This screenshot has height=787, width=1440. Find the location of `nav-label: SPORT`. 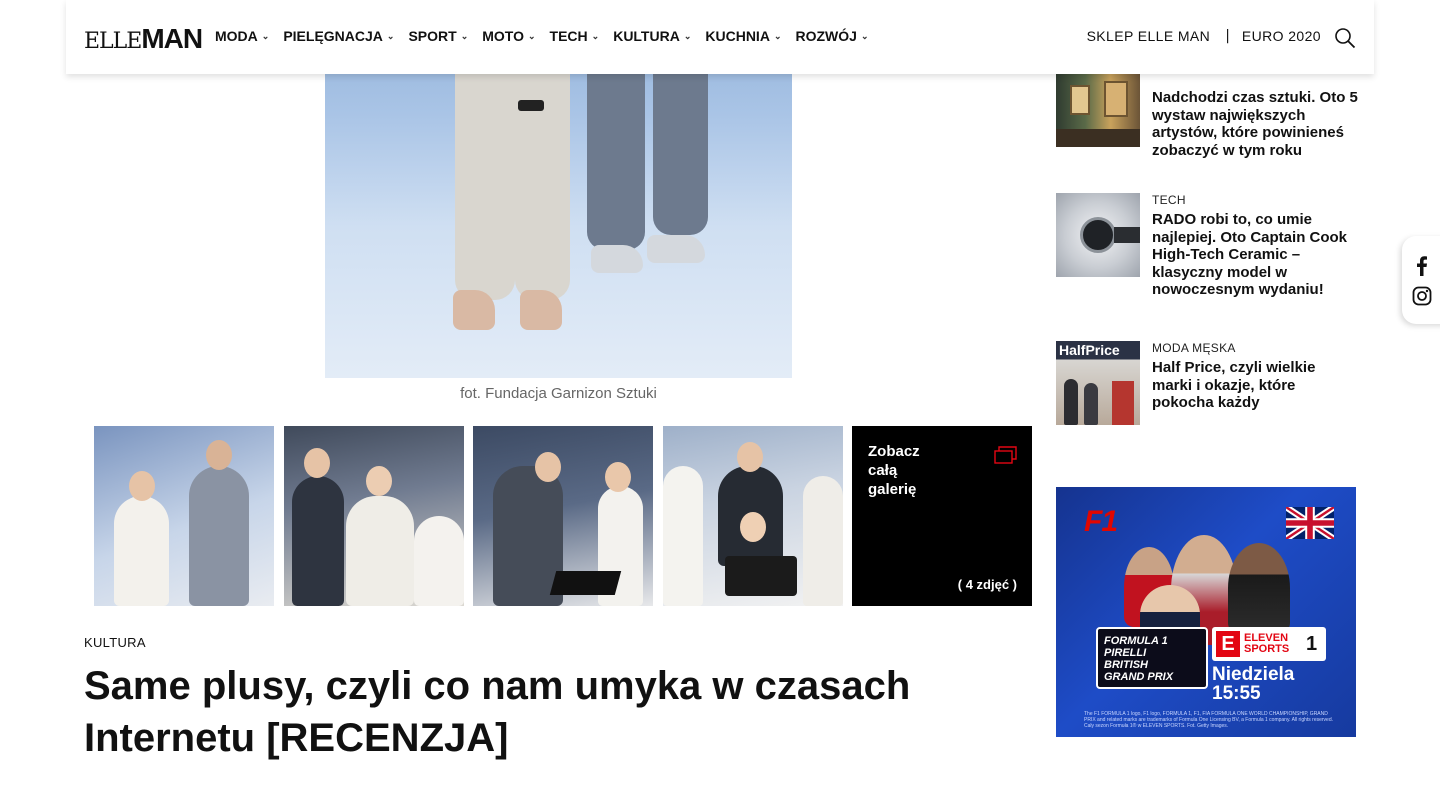

nav-label: SPORT is located at coordinates (432, 36).